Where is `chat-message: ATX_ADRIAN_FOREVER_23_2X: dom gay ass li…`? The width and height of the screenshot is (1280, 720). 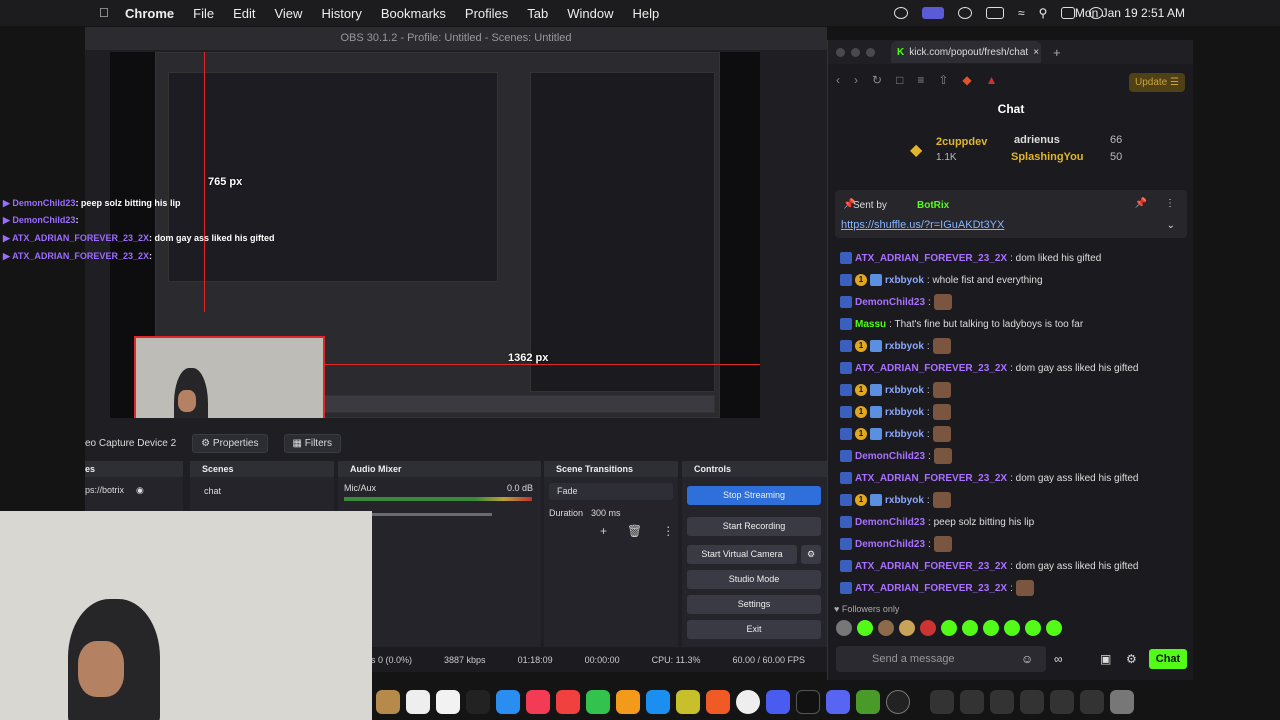 chat-message: ATX_ADRIAN_FOREVER_23_2X: dom gay ass li… is located at coordinates (989, 368).